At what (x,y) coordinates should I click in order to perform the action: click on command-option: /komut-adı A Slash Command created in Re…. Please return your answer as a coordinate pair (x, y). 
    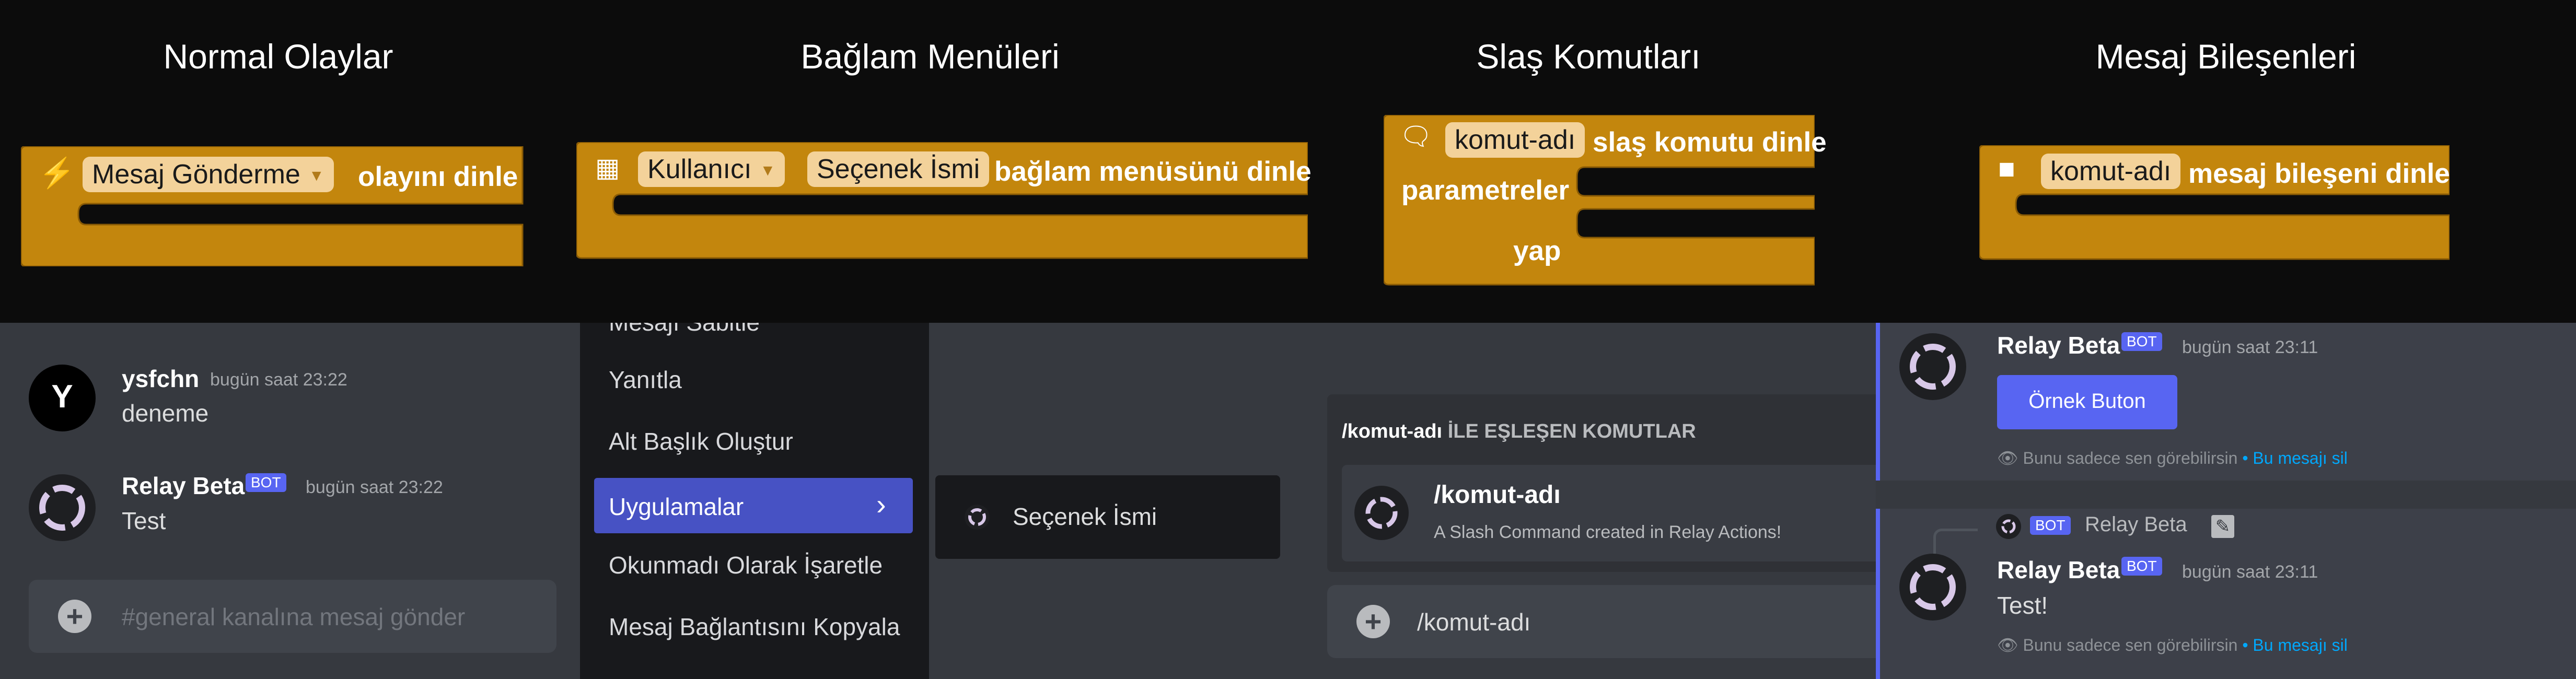
    Looking at the image, I should click on (1609, 513).